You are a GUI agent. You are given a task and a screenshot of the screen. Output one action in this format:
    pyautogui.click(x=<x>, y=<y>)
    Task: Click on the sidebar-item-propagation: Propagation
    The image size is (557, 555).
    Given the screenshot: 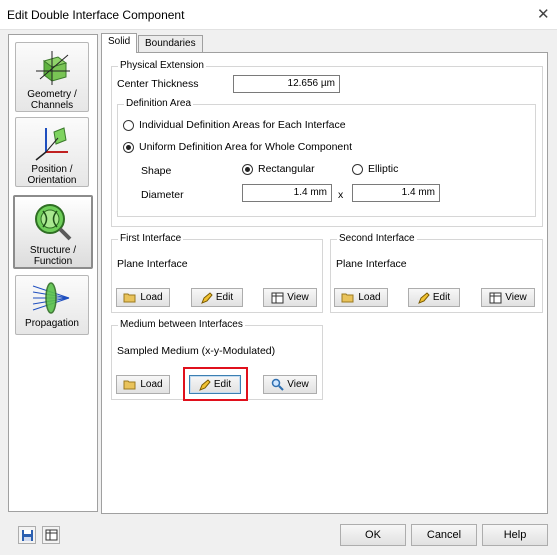 What is the action you would take?
    pyautogui.click(x=52, y=305)
    